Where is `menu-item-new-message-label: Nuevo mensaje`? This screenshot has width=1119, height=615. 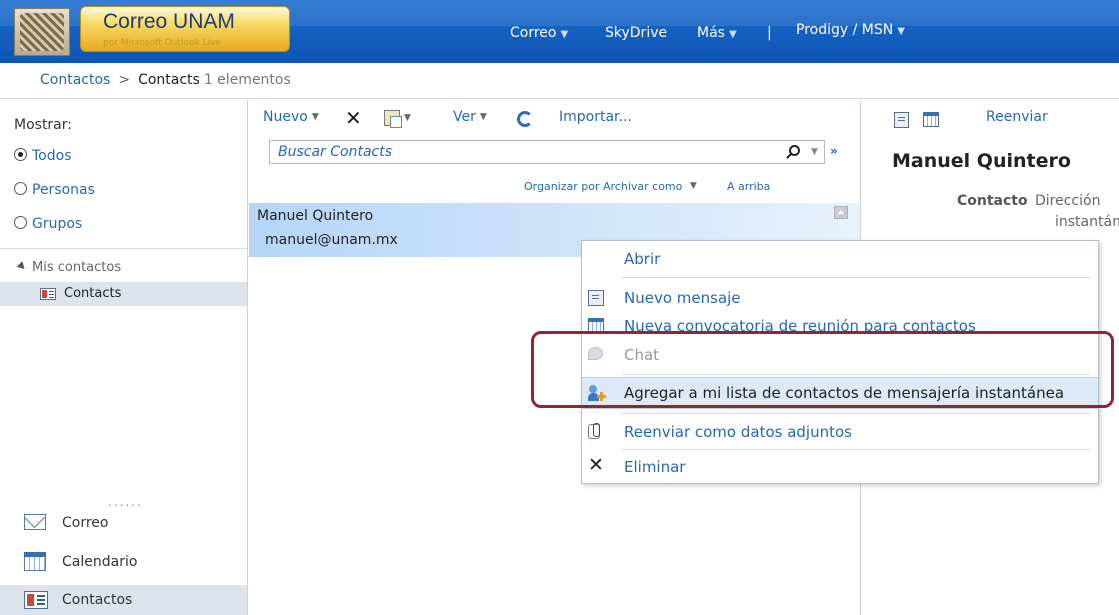
menu-item-new-message-label: Nuevo mensaje is located at coordinates (682, 298).